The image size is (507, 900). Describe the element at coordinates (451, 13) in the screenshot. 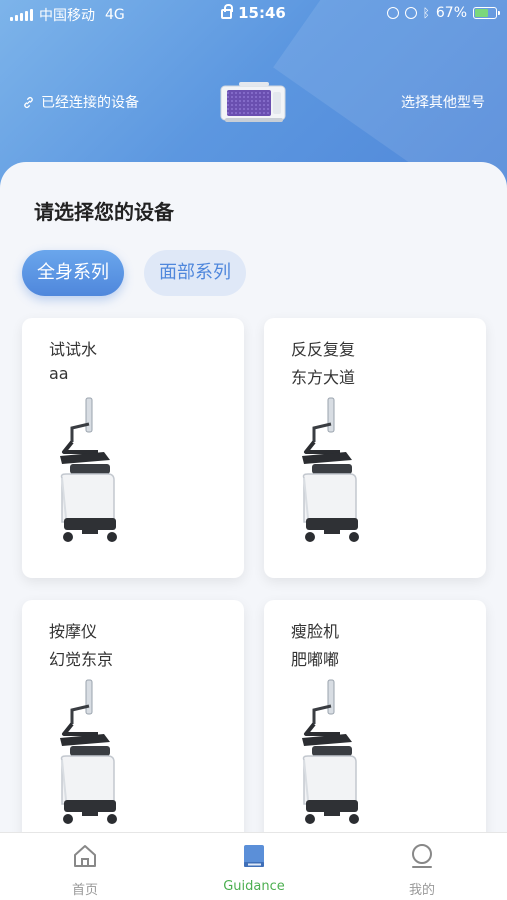

I see `battery-percent: 67%` at that location.